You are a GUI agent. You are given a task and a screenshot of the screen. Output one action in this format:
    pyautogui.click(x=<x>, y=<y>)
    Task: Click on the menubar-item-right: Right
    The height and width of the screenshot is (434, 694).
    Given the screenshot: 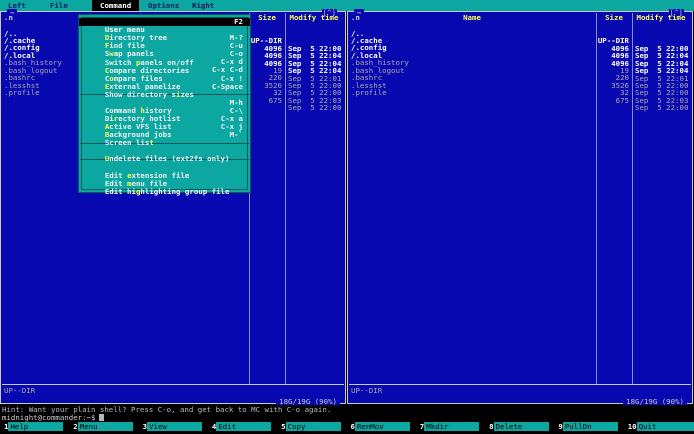 What is the action you would take?
    pyautogui.click(x=203, y=5)
    